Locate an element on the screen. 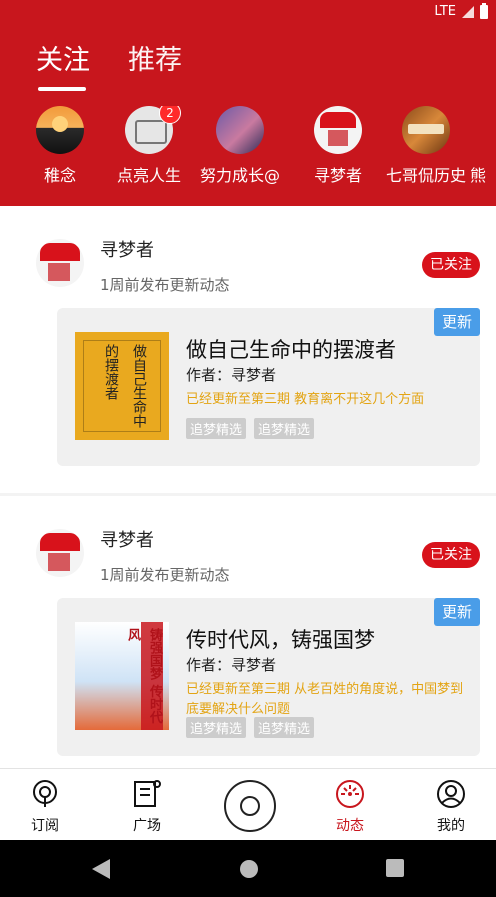 Image resolution: width=496 pixels, height=897 pixels. following-item: 寻梦者 is located at coordinates (338, 146).